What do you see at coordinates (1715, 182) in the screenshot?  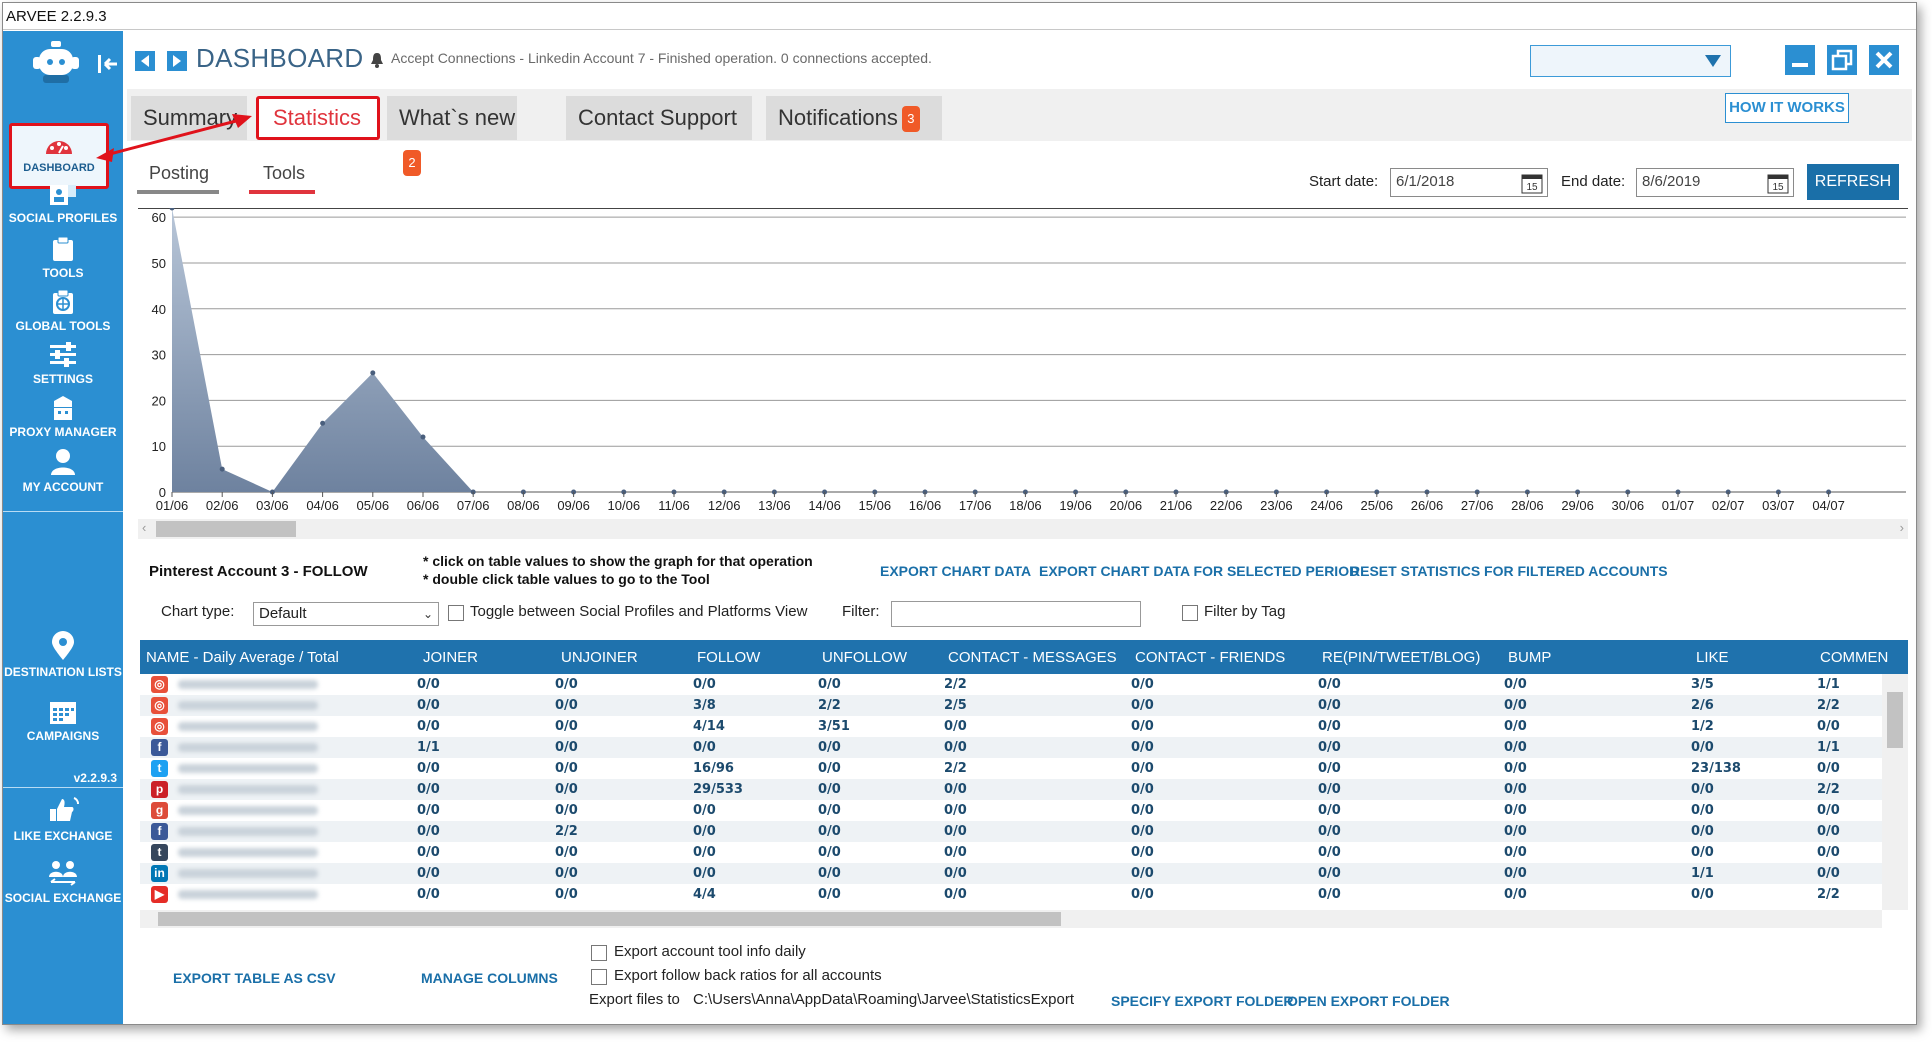 I see `end-date-input: 8/6/2019 15` at bounding box center [1715, 182].